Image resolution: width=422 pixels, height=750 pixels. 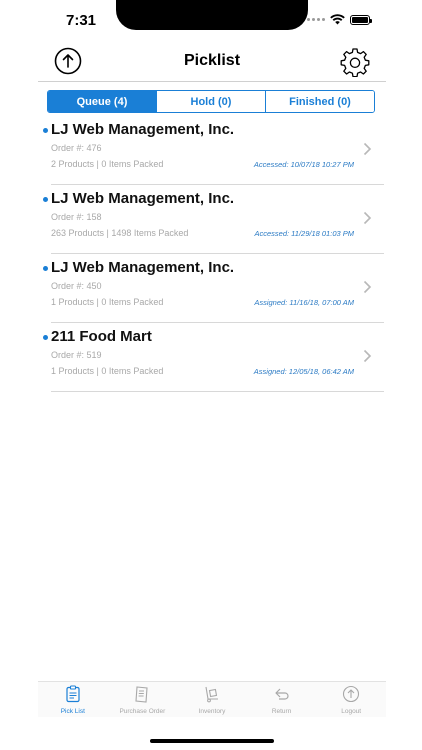 I want to click on tab-purchase-order: Purchase Order, so click(x=143, y=699).